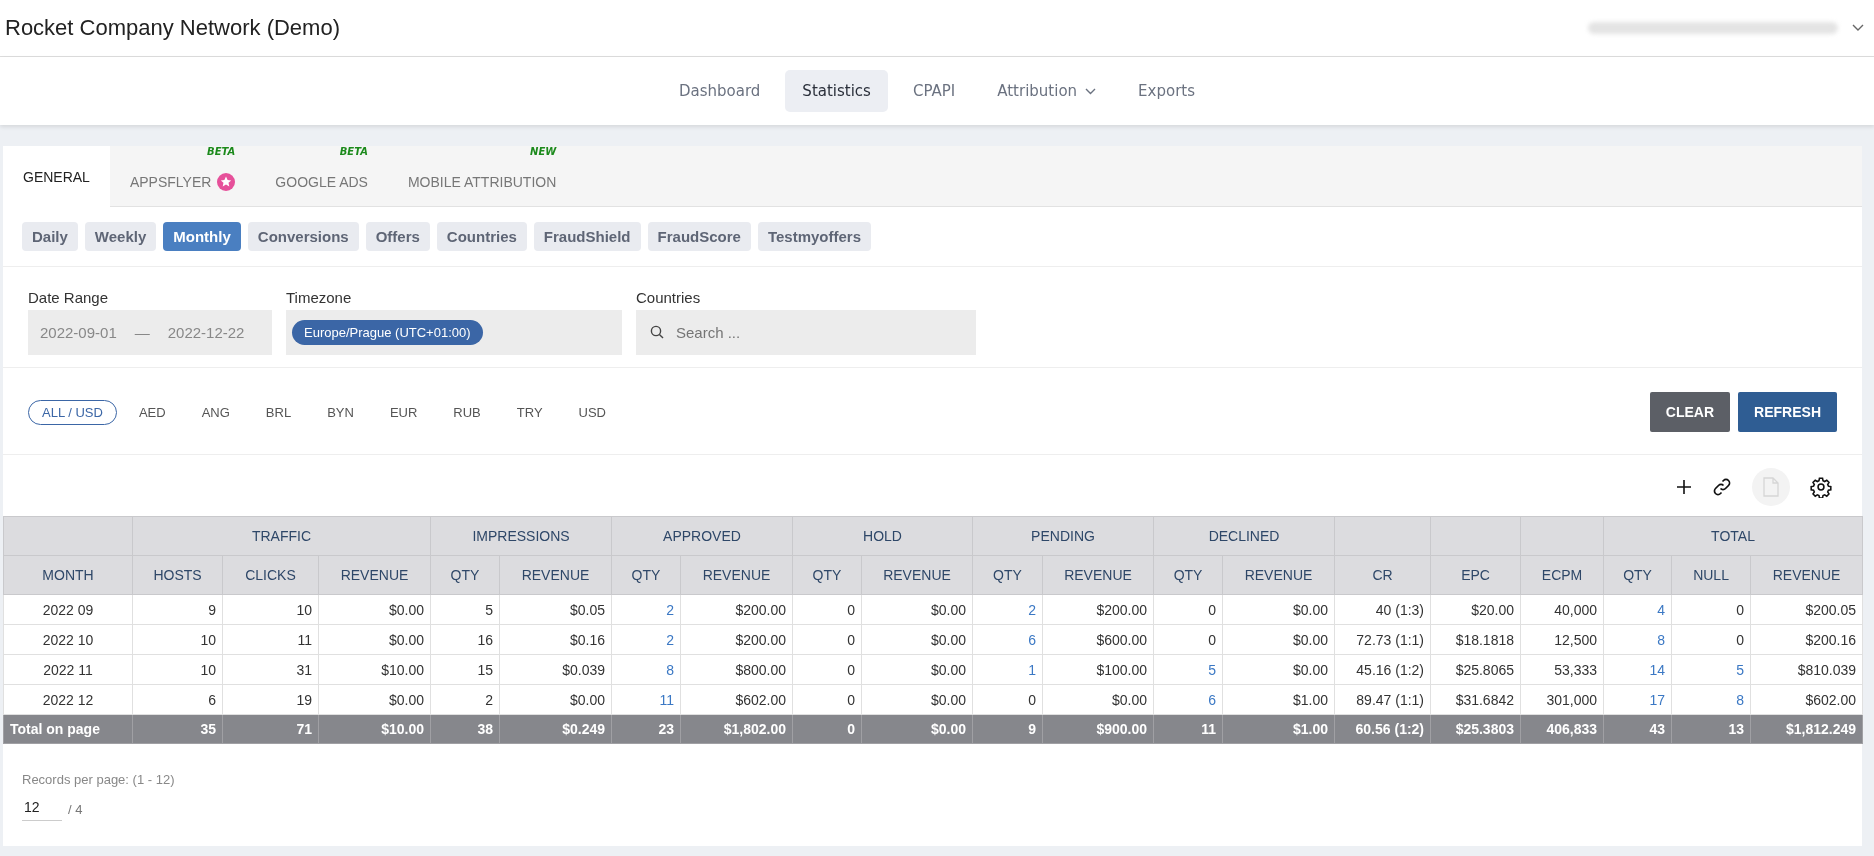 The height and width of the screenshot is (856, 1874). Describe the element at coordinates (482, 182) in the screenshot. I see `tab: MOBILE ATTRIBUTION` at that location.